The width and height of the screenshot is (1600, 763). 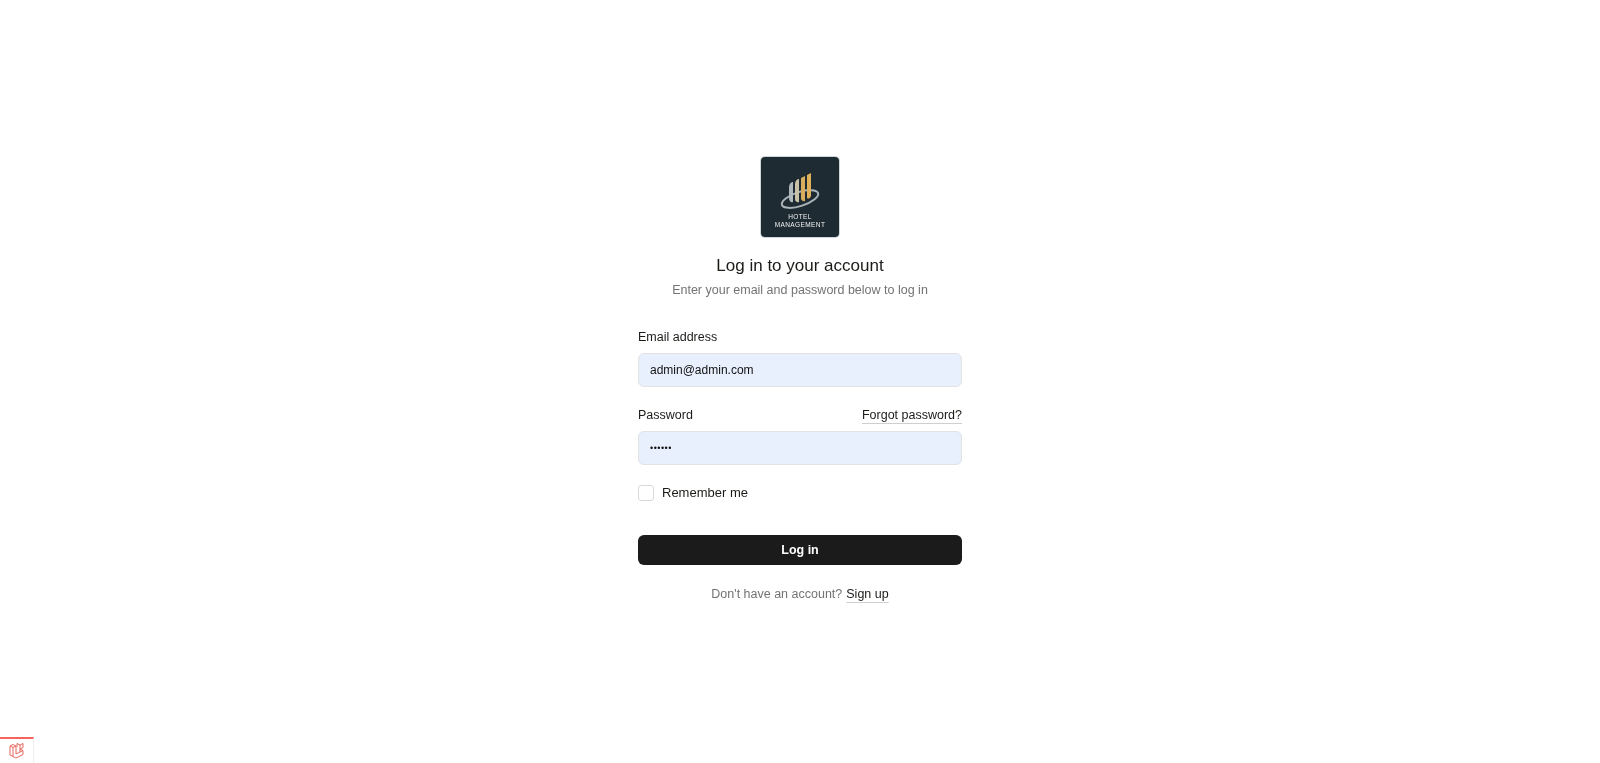 What do you see at coordinates (800, 290) in the screenshot?
I see `page-subtitle: Enter your email and password below to log in` at bounding box center [800, 290].